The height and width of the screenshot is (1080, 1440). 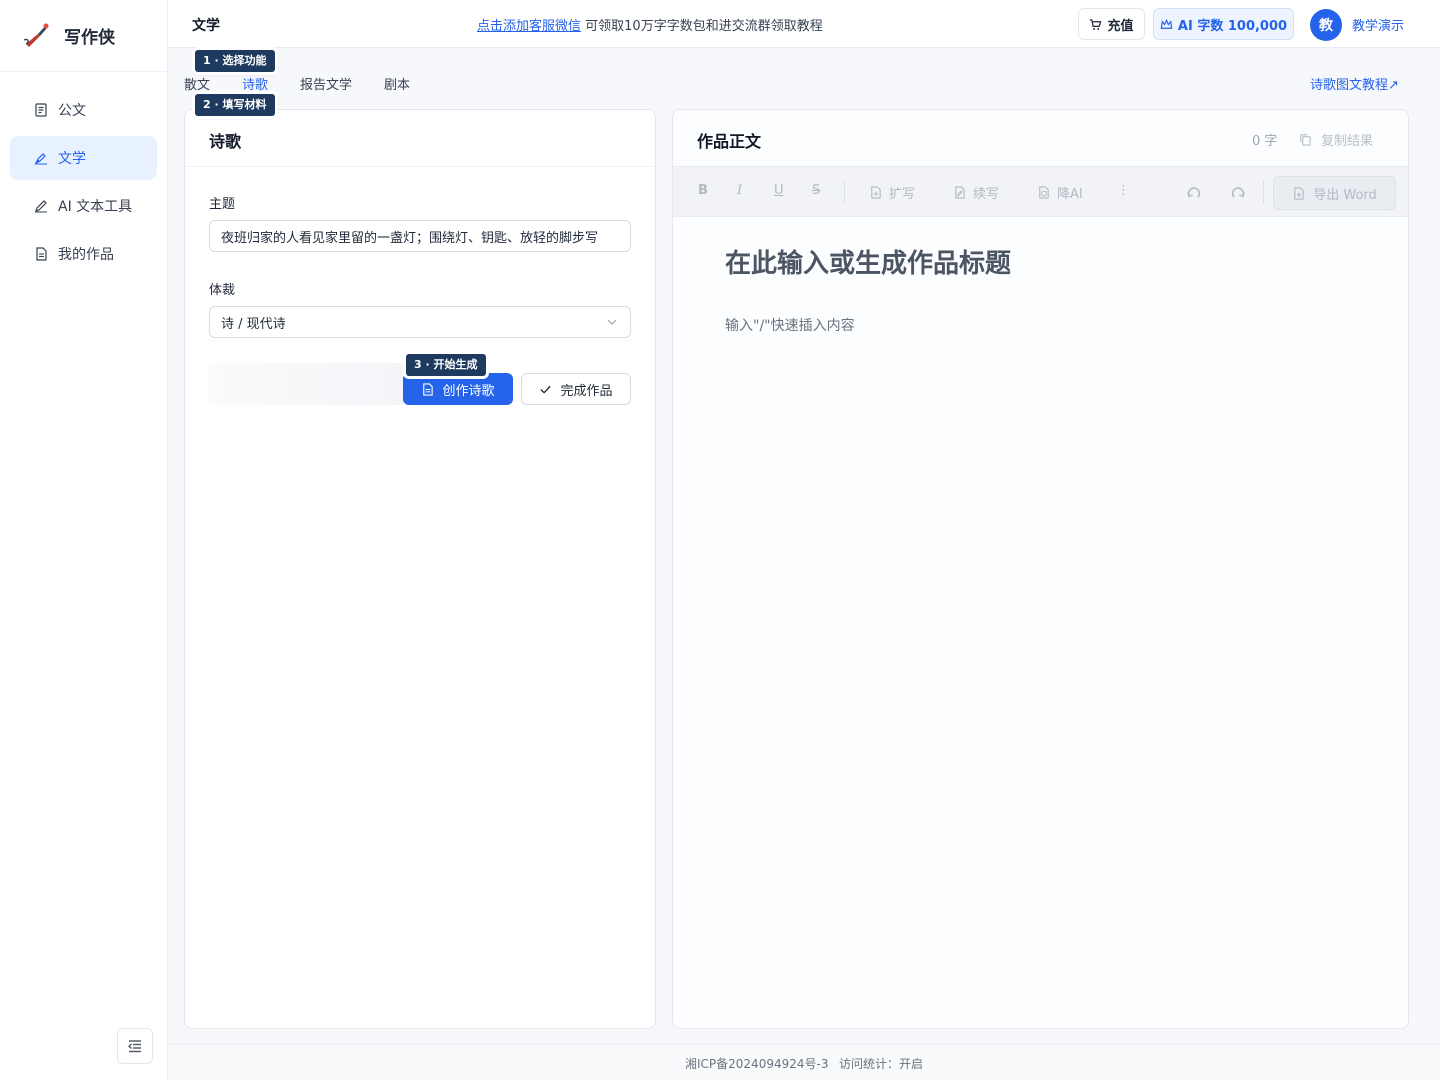 What do you see at coordinates (326, 83) in the screenshot?
I see `tab-reportage: 报告文学` at bounding box center [326, 83].